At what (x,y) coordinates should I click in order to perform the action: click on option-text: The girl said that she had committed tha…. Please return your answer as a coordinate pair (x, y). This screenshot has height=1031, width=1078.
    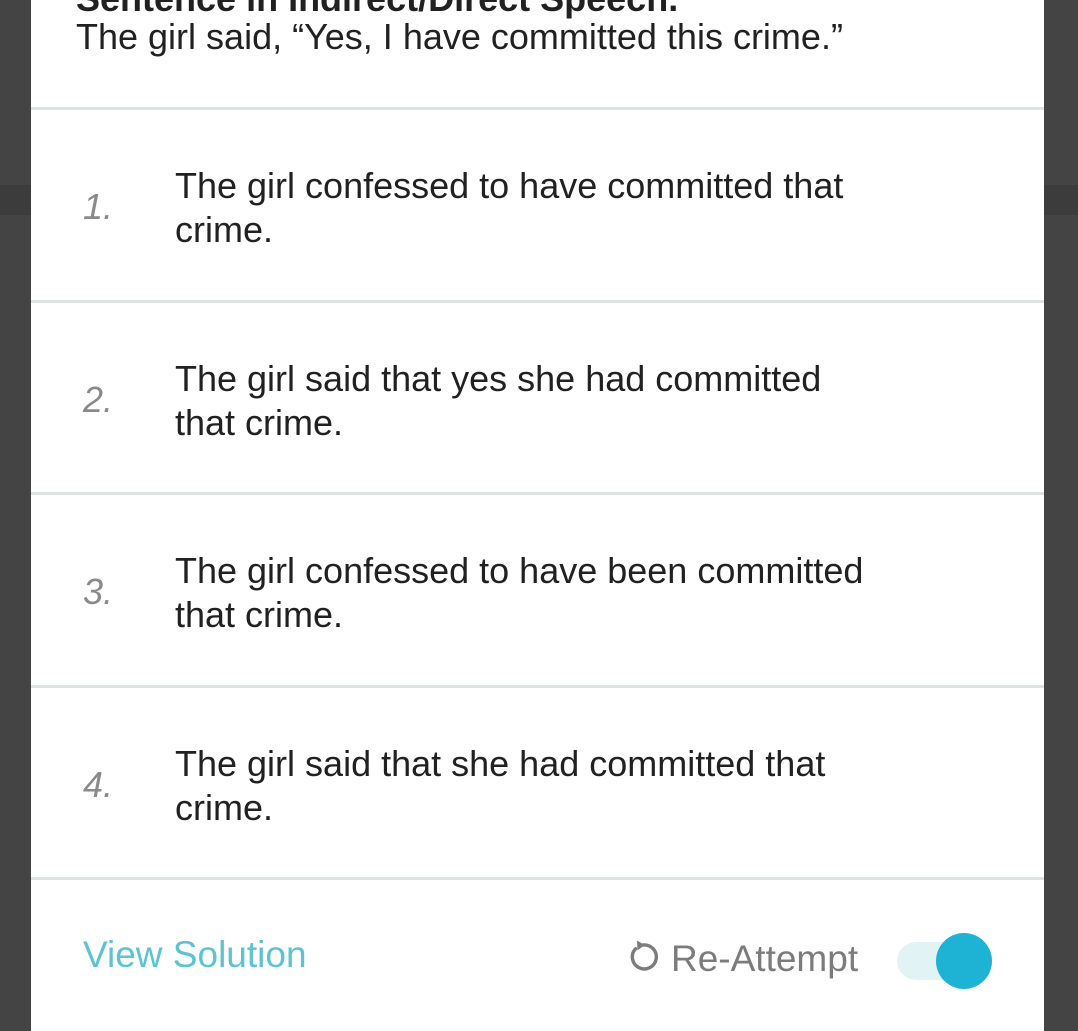
    Looking at the image, I should click on (555, 786).